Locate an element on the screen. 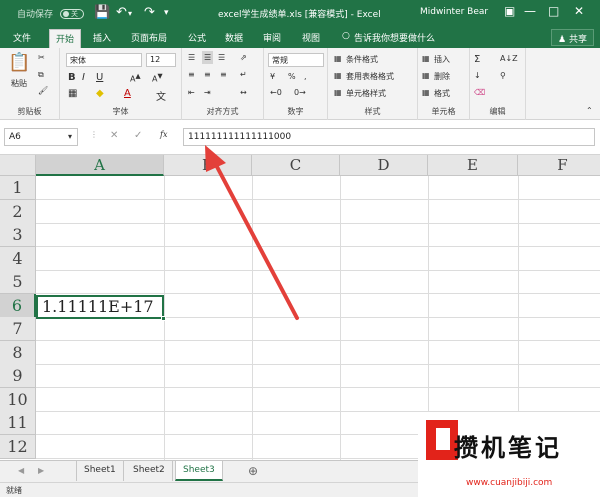 This screenshot has width=600, height=497. column-header-e: E is located at coordinates (473, 165).